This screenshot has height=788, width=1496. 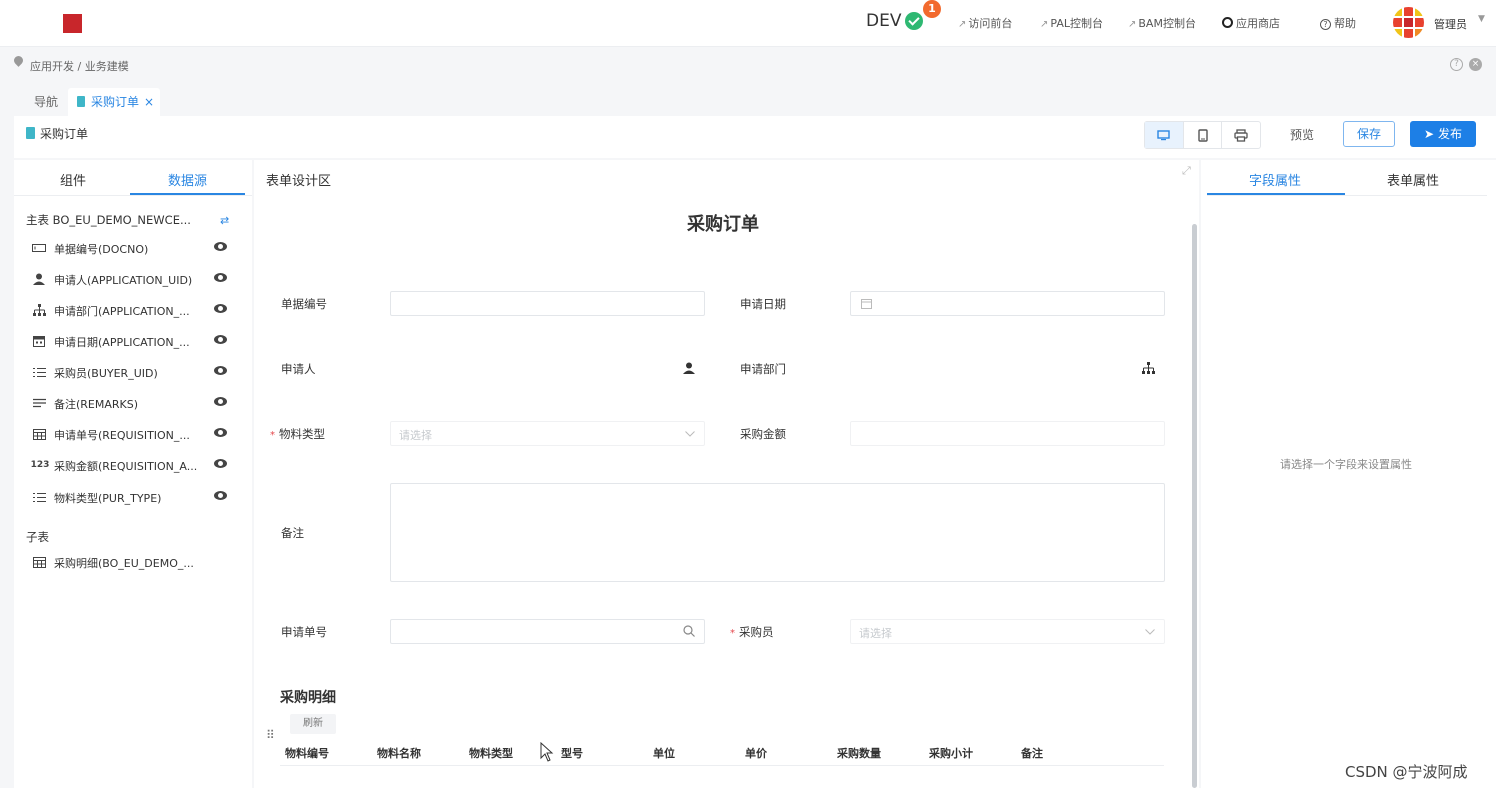 What do you see at coordinates (932, 9) in the screenshot?
I see `notification-badge: 1` at bounding box center [932, 9].